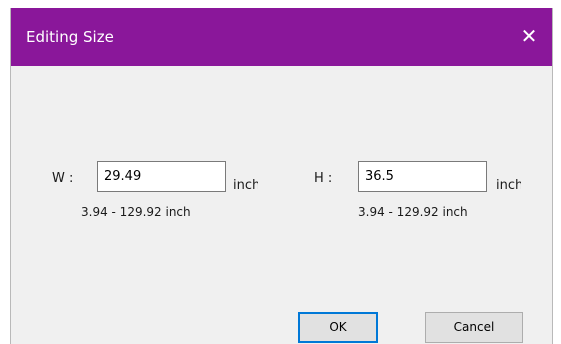 The width and height of the screenshot is (561, 344). What do you see at coordinates (422, 176) in the screenshot?
I see `height-input` at bounding box center [422, 176].